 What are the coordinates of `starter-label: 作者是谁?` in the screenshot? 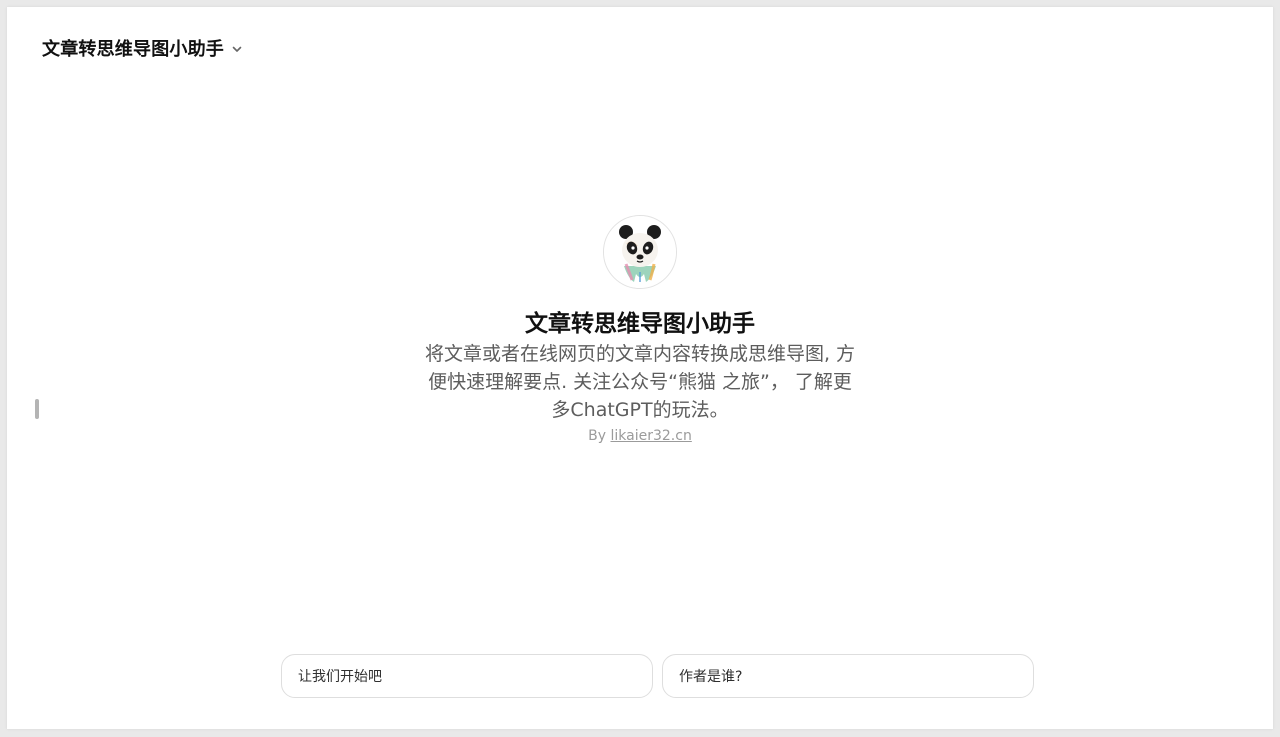 It's located at (711, 677).